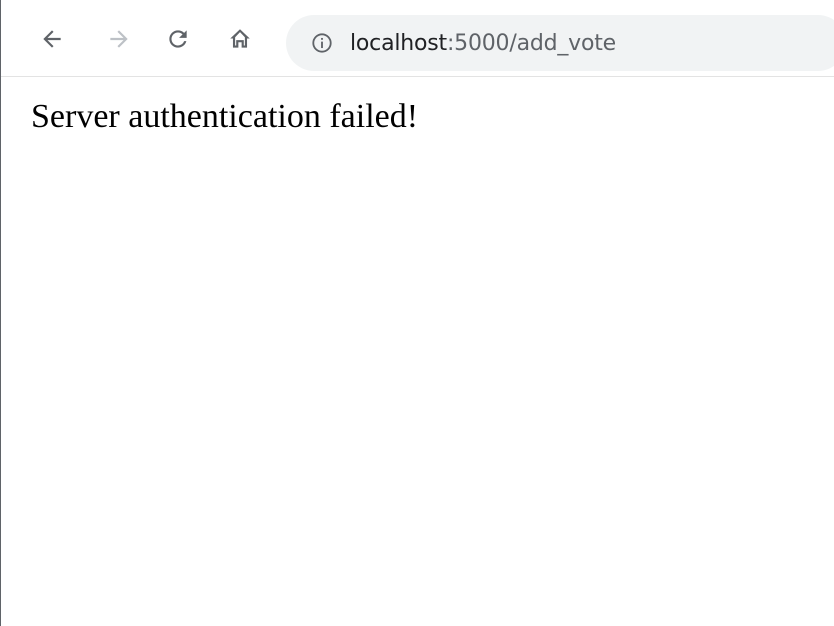 The width and height of the screenshot is (834, 626). I want to click on address-bar: localhost:5000/add_vote, so click(560, 43).